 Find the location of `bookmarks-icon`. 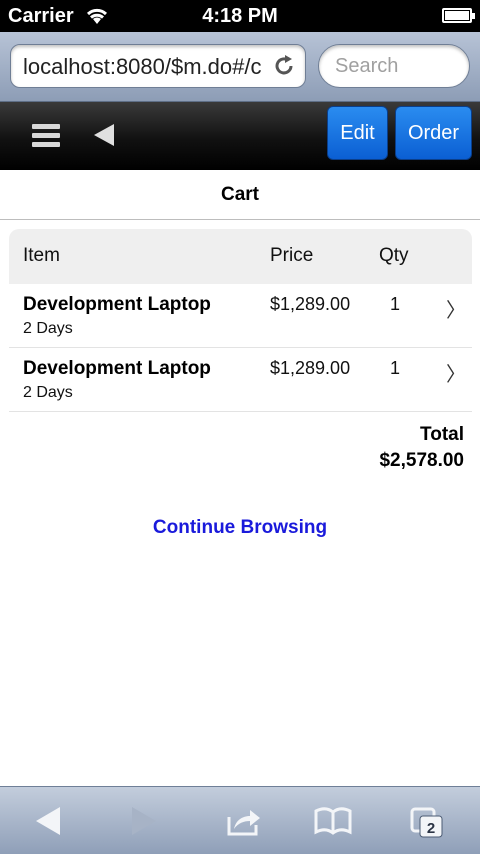

bookmarks-icon is located at coordinates (333, 821).